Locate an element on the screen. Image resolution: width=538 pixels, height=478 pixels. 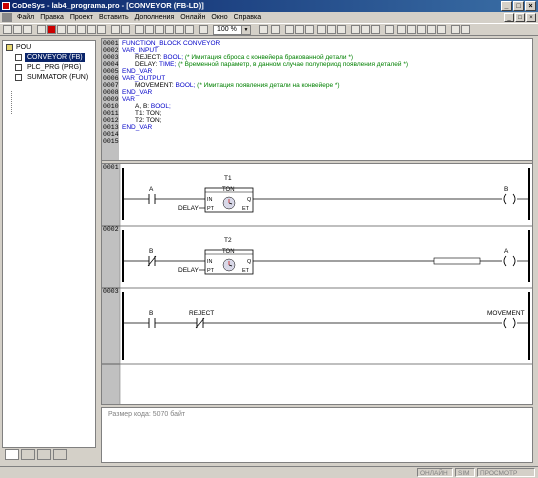
parallel-contact-icon is located at coordinates (299, 29).